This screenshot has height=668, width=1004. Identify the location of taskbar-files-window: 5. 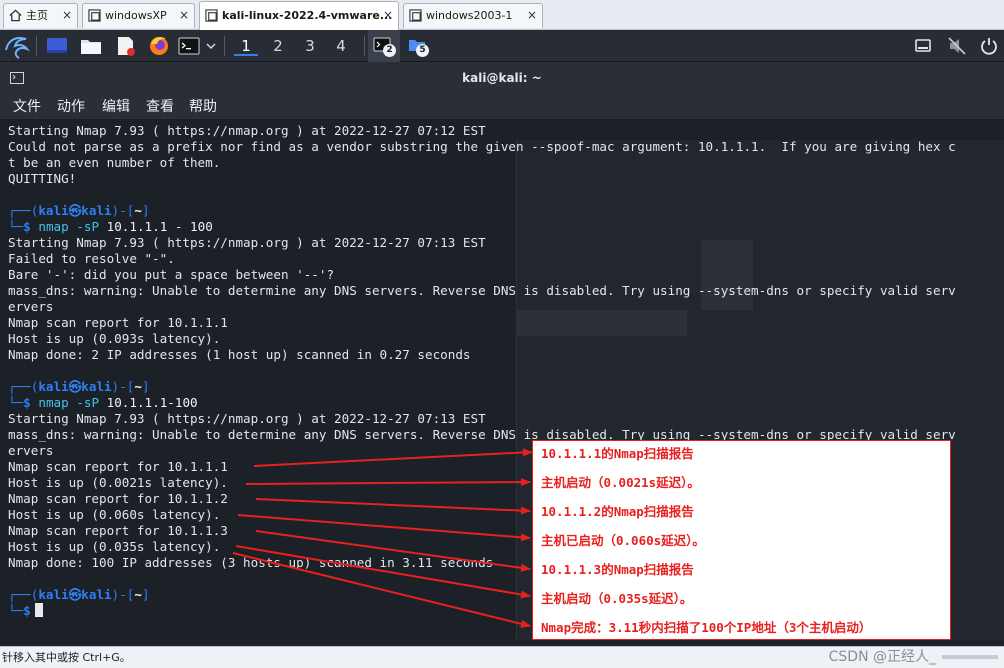
(419, 46).